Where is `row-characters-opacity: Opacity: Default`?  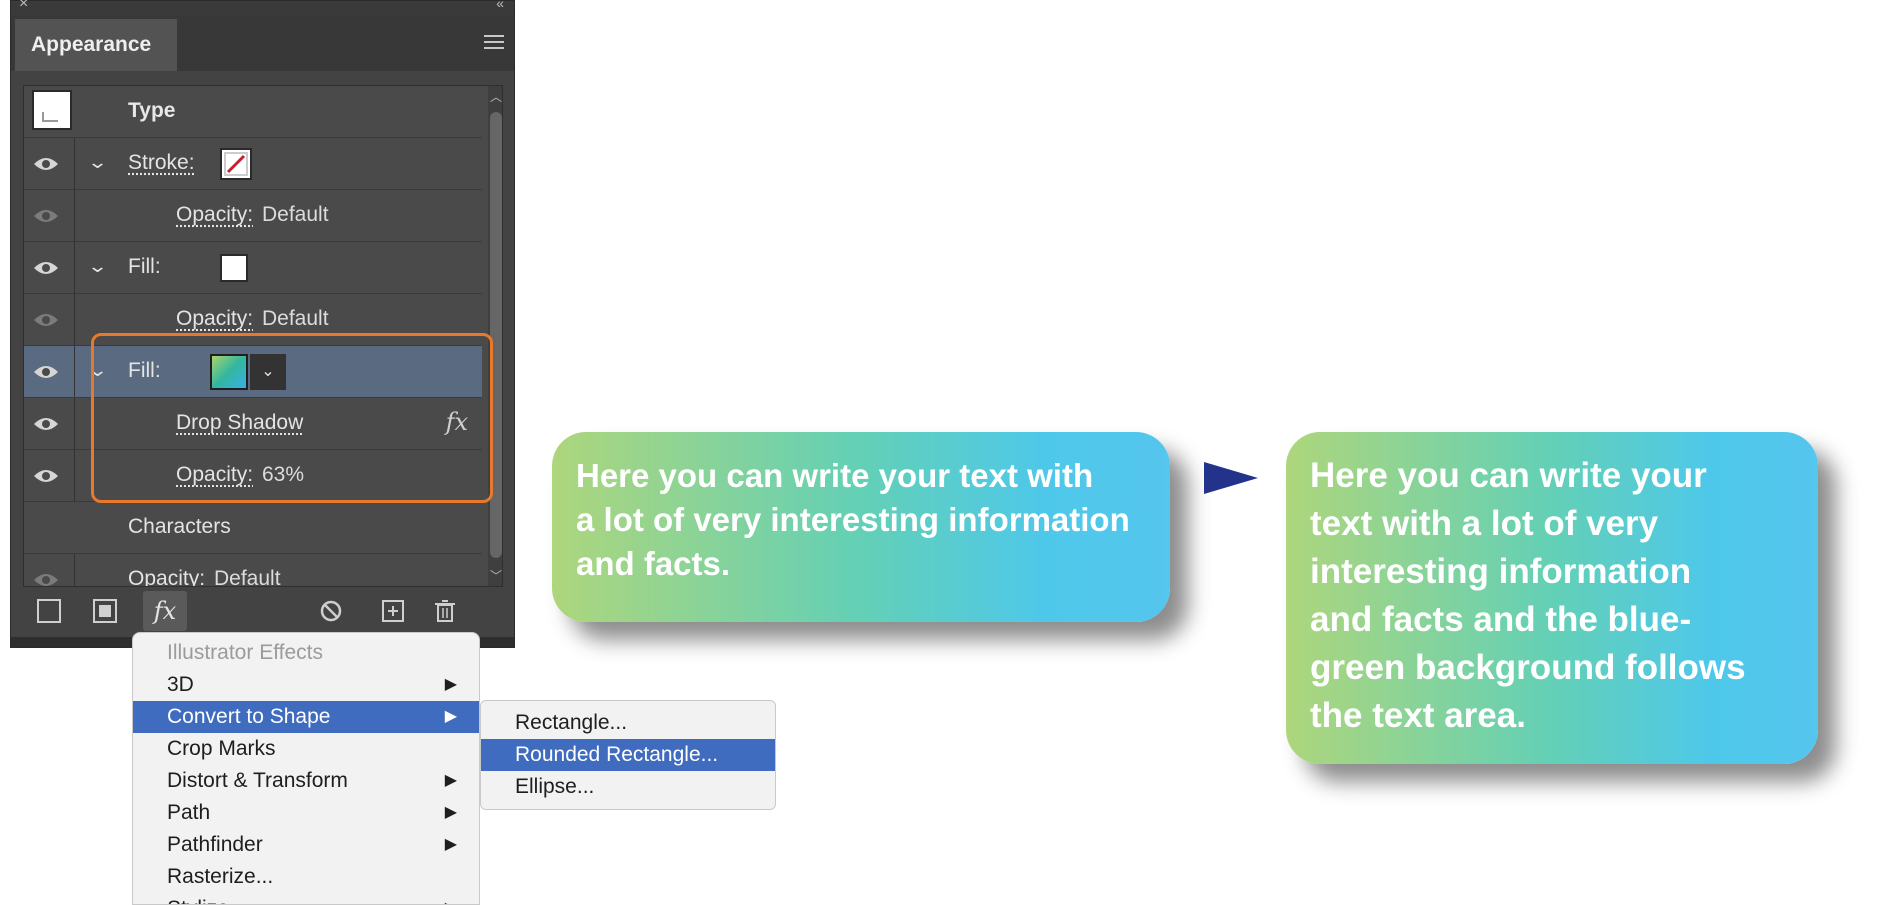 row-characters-opacity: Opacity: Default is located at coordinates (253, 570).